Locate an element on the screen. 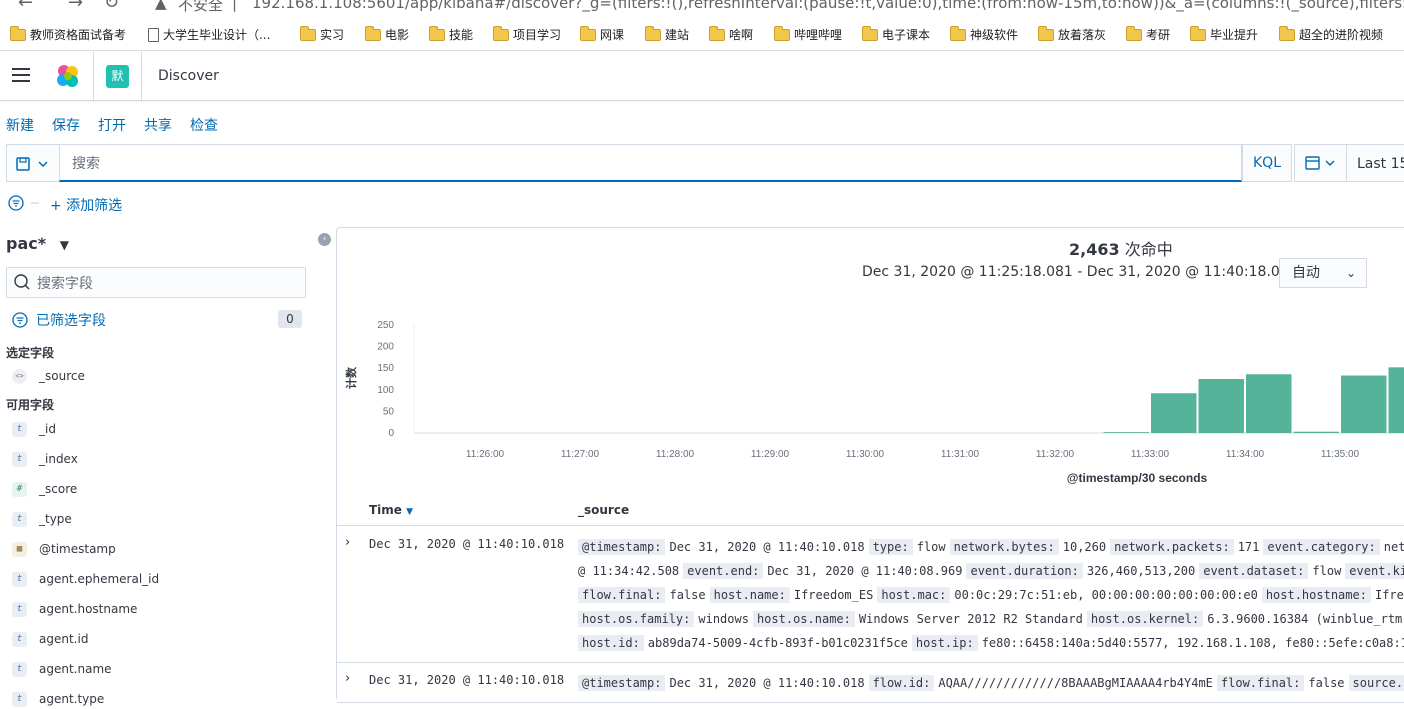 This screenshot has height=709, width=1404. field-item: t_index is located at coordinates (45, 459).